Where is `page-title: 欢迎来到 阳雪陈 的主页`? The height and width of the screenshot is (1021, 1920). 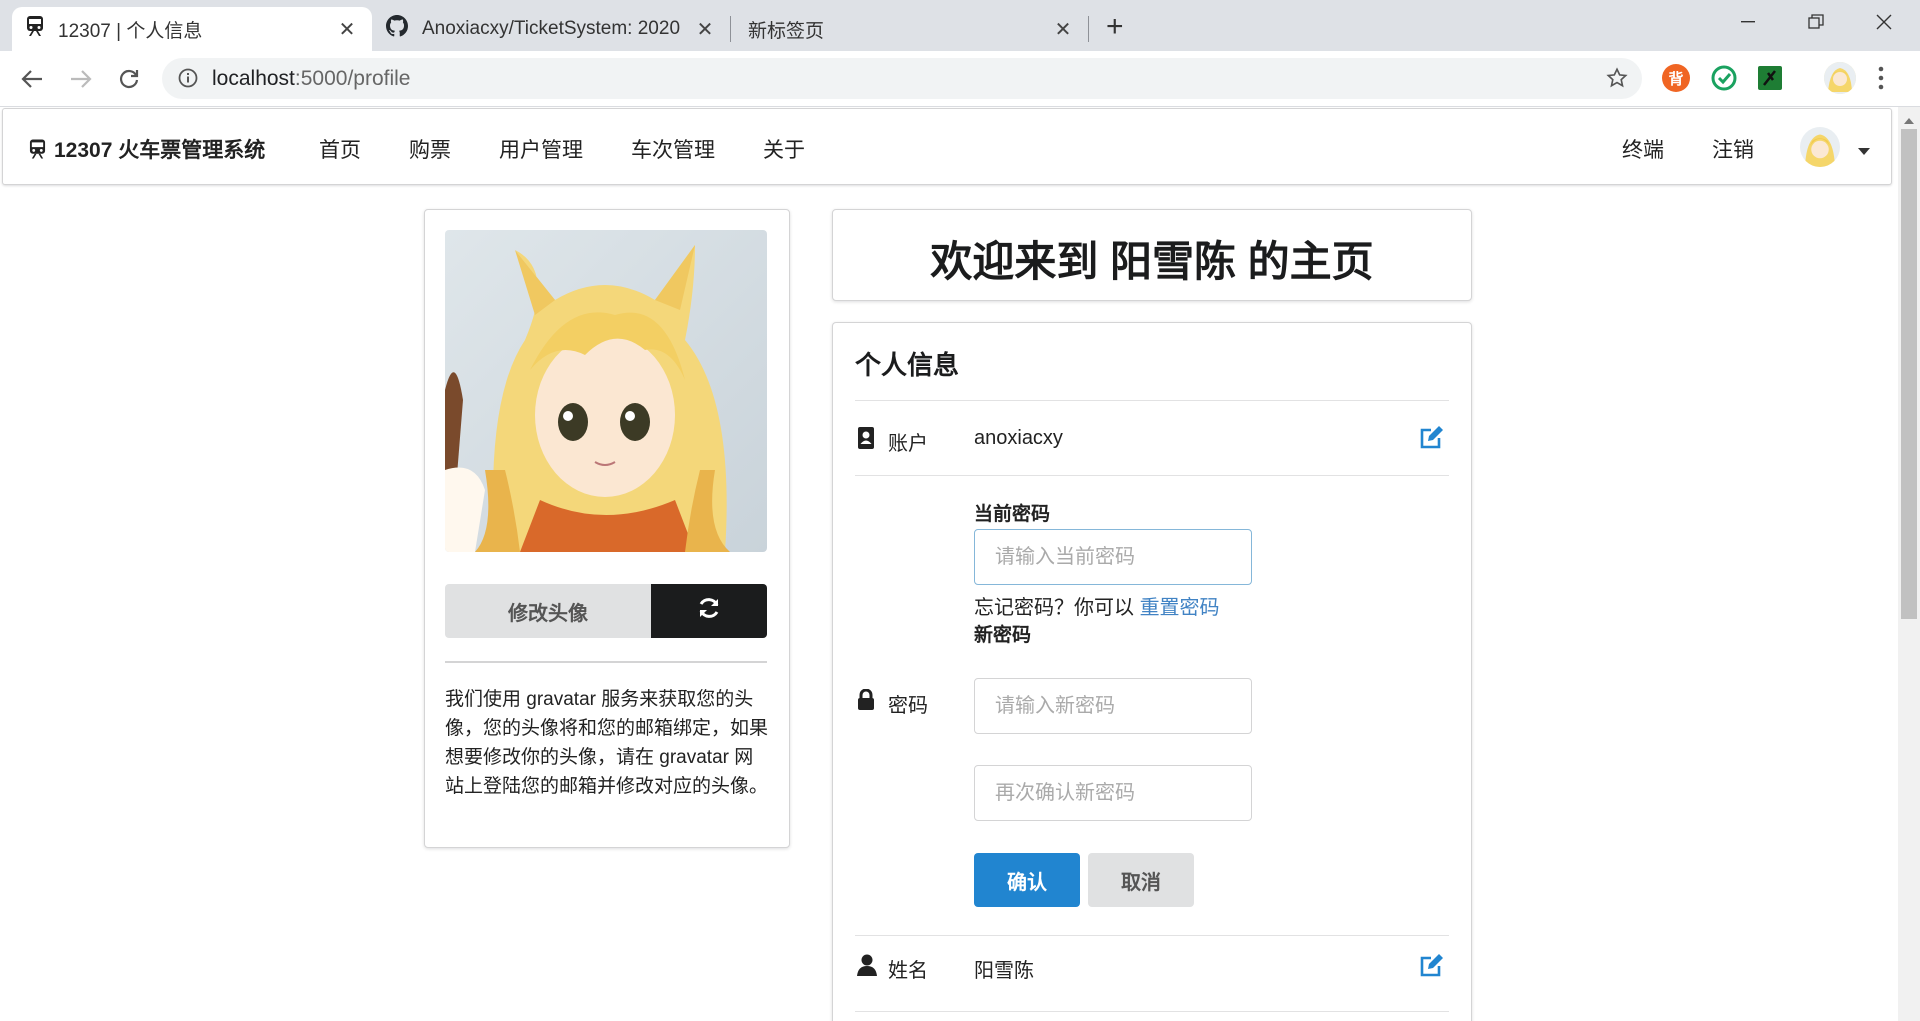 page-title: 欢迎来到 阳雪陈 的主页 is located at coordinates (1152, 261).